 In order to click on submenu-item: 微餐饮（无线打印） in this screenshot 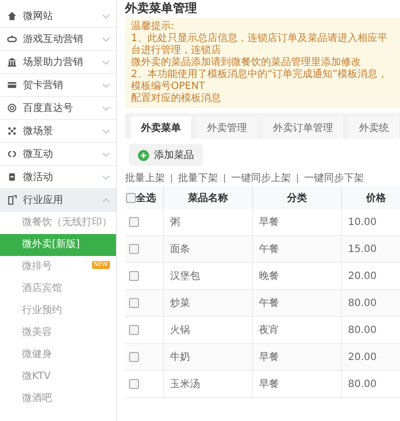, I will do `click(58, 223)`.